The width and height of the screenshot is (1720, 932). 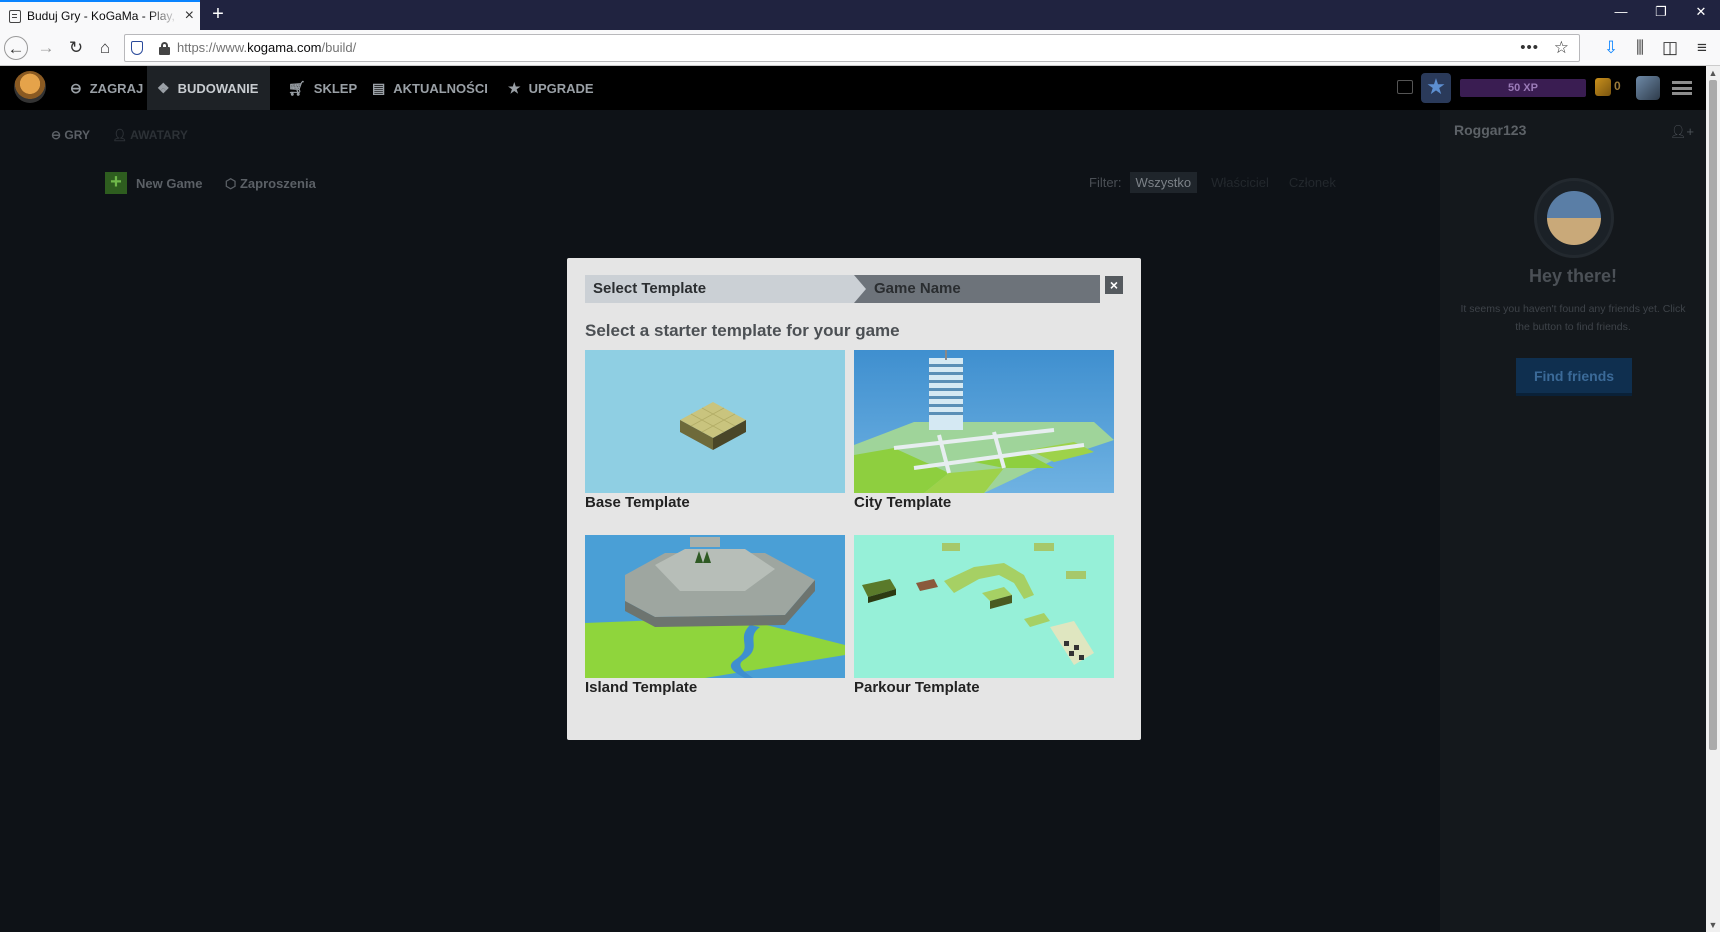 What do you see at coordinates (379, 87) in the screenshot?
I see `news-icon: ▤` at bounding box center [379, 87].